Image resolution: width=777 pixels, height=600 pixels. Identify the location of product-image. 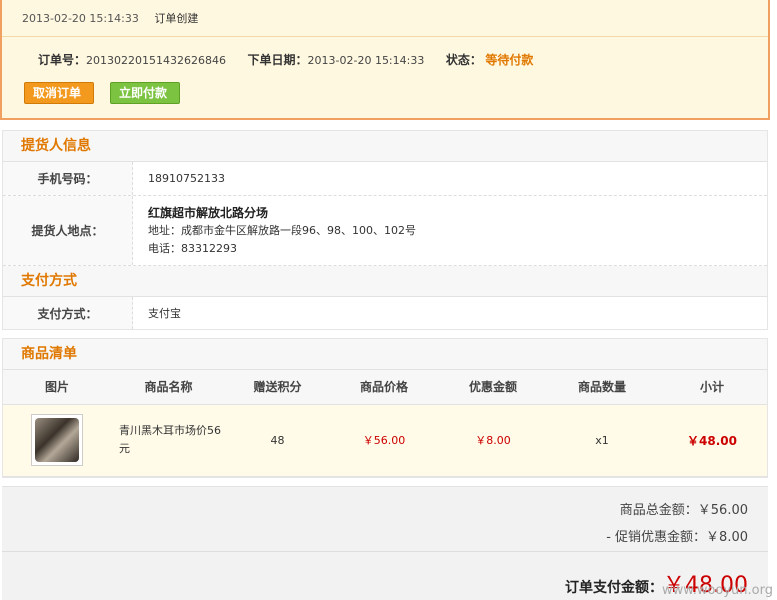
(57, 440).